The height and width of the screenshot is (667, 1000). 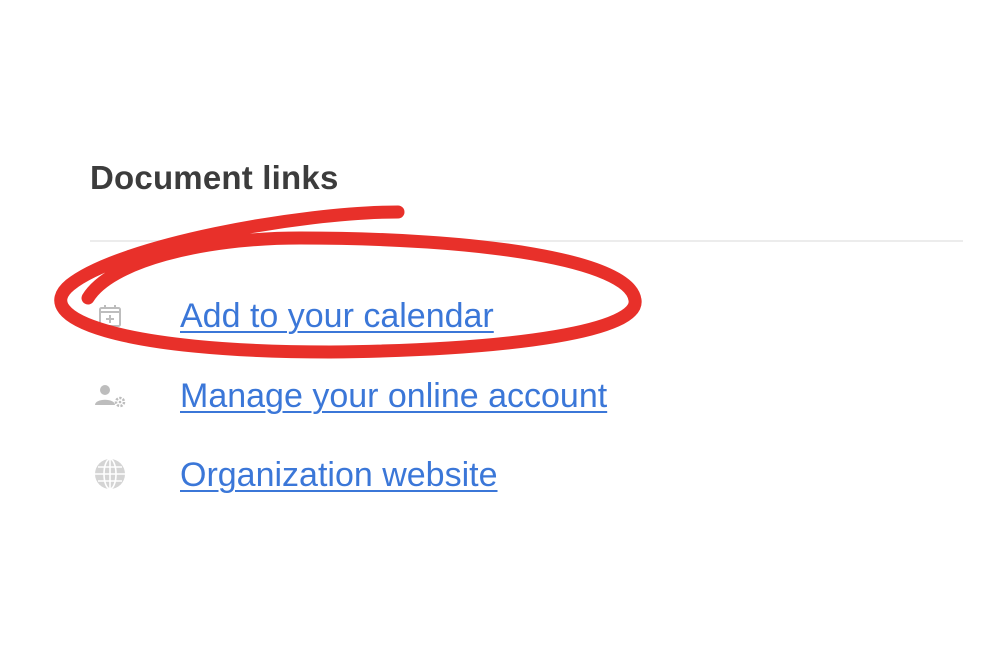 I want to click on calendar-add-icon, so click(x=110, y=316).